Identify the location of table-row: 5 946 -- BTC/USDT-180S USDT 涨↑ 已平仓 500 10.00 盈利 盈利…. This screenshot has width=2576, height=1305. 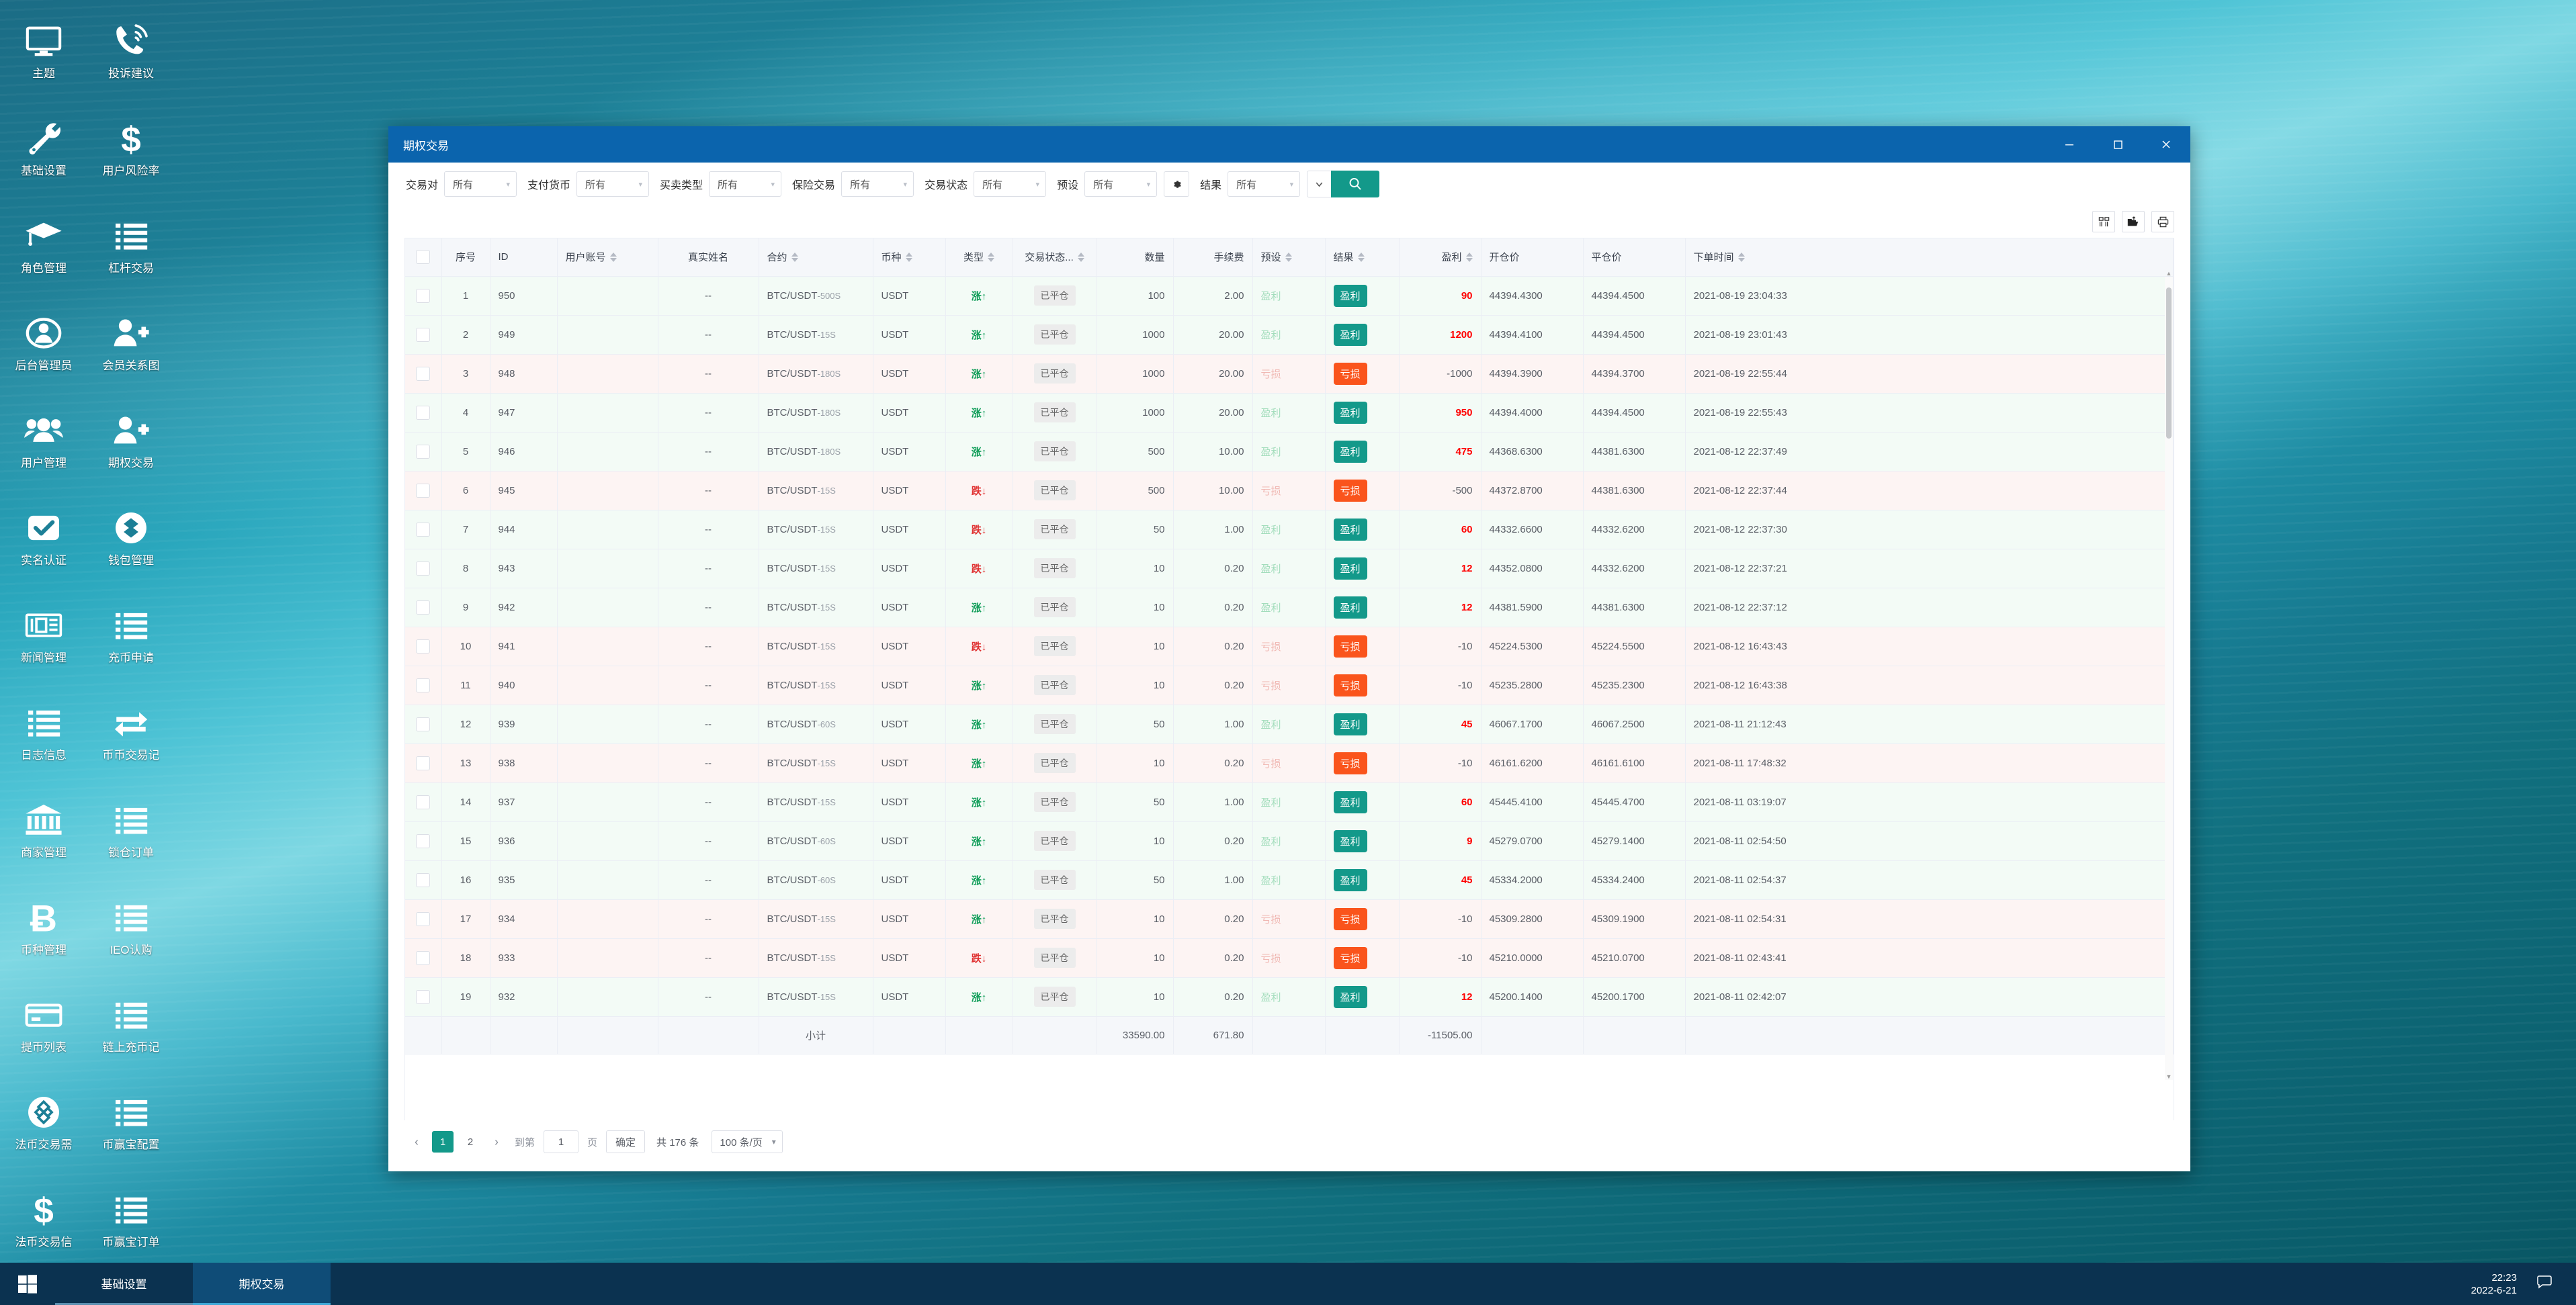
(1289, 452).